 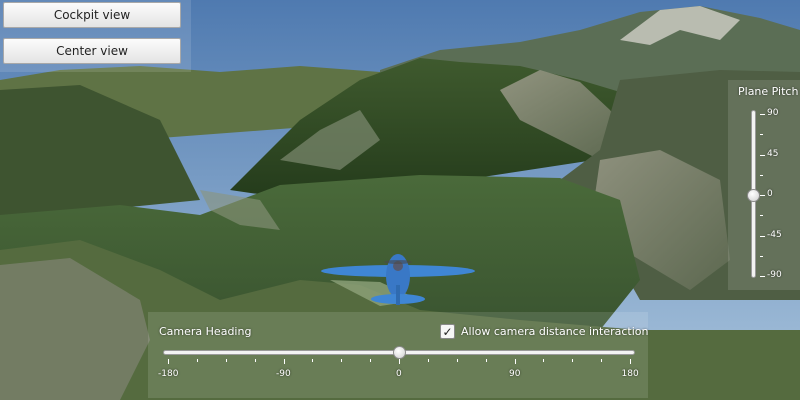 I want to click on plane-pitch-tick-label: 45, so click(x=773, y=153).